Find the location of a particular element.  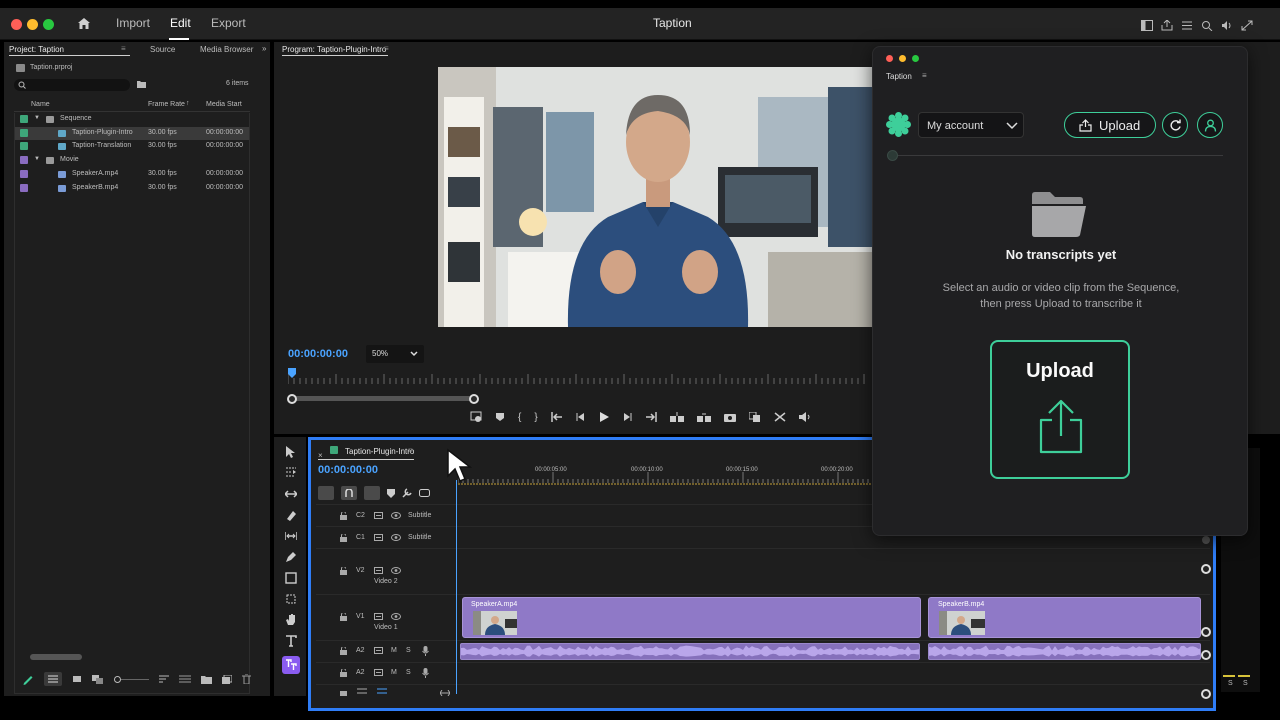

list-item: Taption-Translation 30.00 fps 00:00:00:00 is located at coordinates (132, 146).